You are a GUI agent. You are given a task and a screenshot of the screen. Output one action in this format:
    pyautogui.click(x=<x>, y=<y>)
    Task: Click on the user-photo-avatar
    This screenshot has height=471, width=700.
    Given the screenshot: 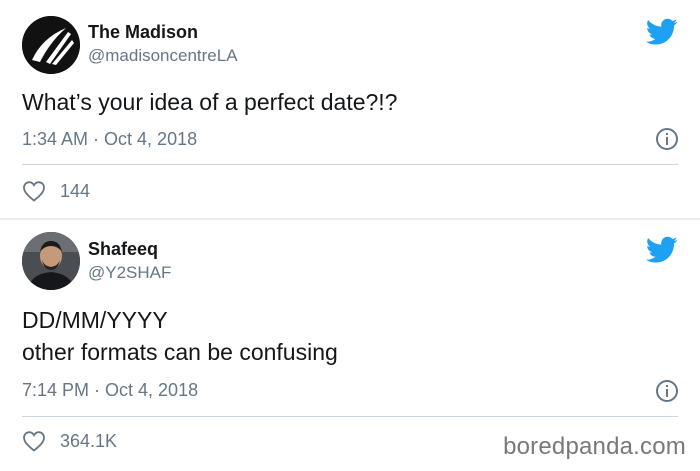 What is the action you would take?
    pyautogui.click(x=51, y=261)
    